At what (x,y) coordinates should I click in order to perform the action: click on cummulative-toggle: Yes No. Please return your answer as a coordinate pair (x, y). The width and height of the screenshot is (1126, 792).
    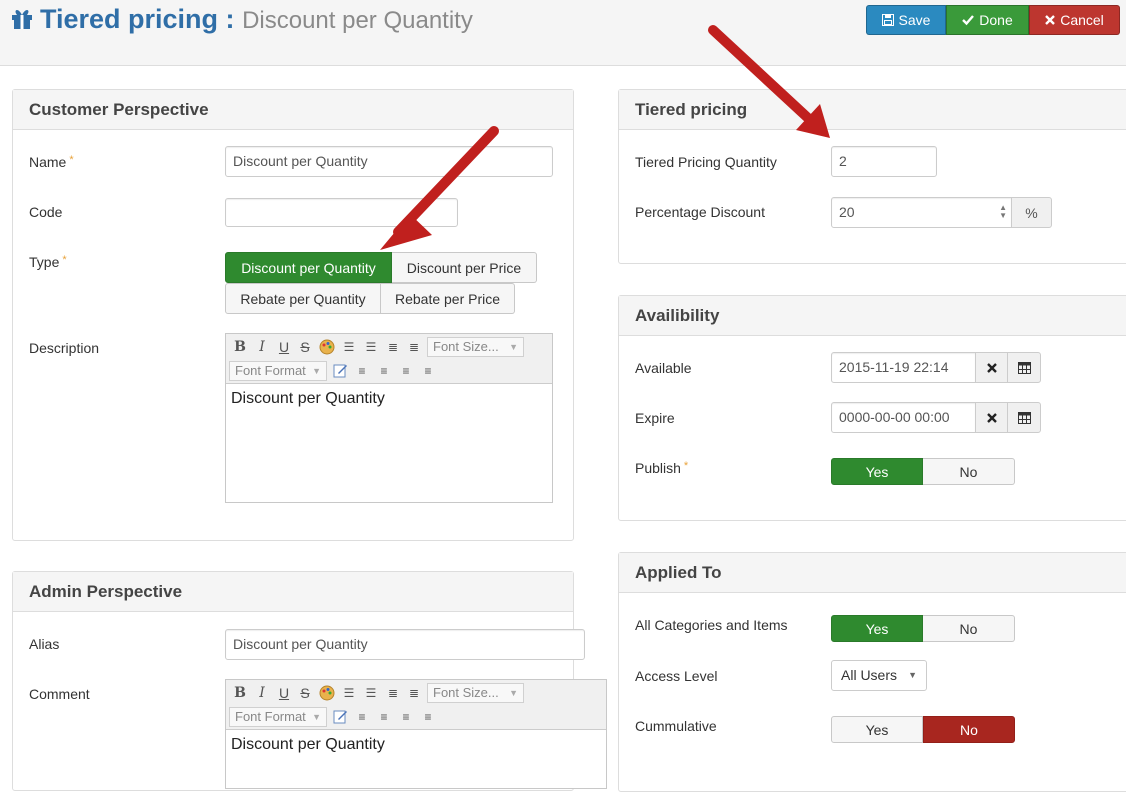
    Looking at the image, I should click on (923, 729).